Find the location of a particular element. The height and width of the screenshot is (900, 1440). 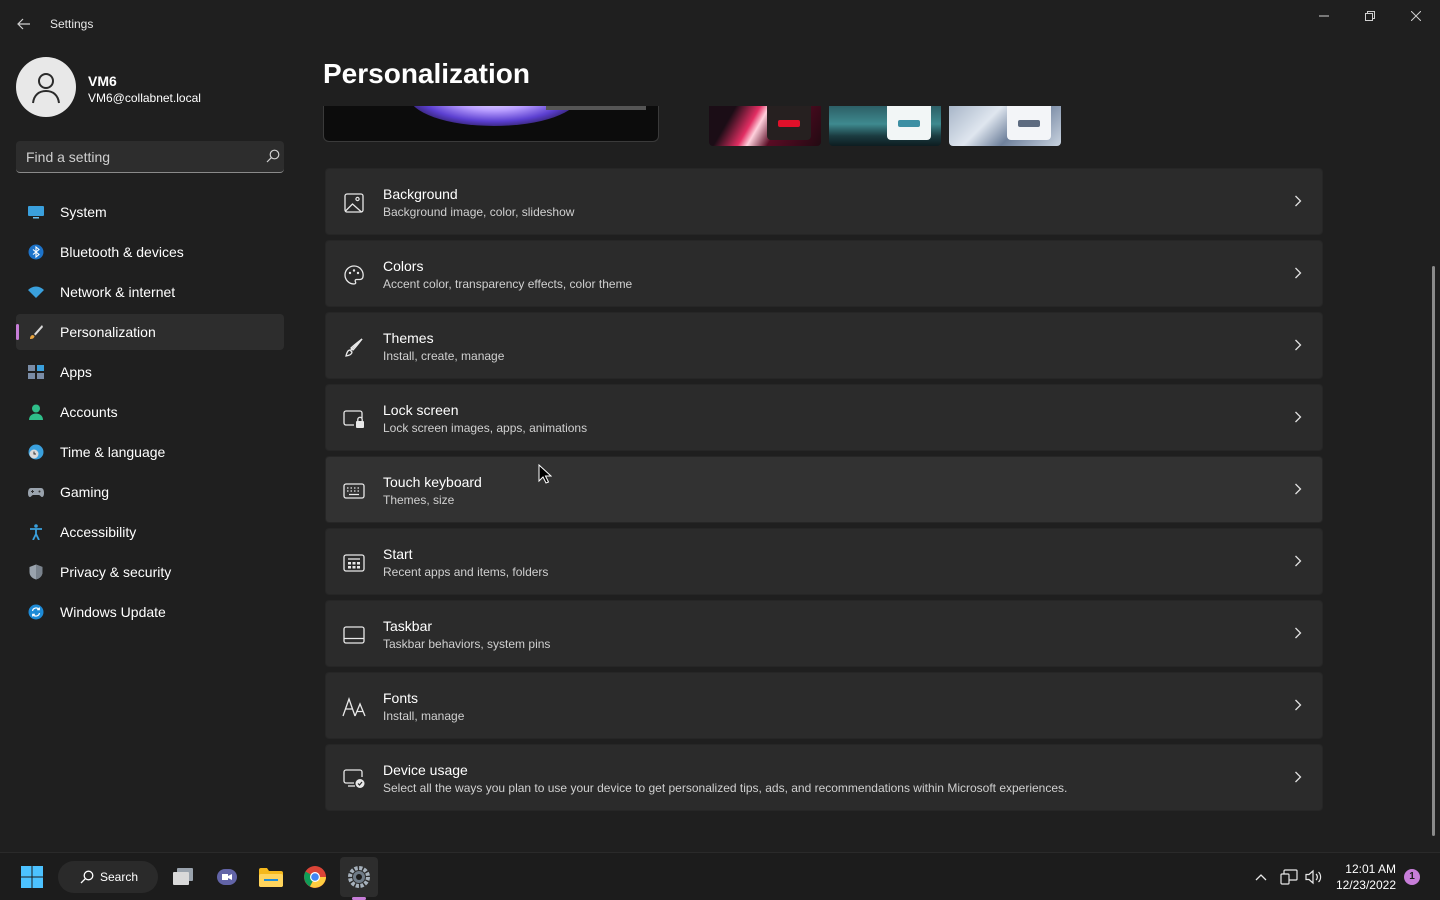

taskbar: Search 12:01 AM 12/23/2022 1 is located at coordinates (720, 876).